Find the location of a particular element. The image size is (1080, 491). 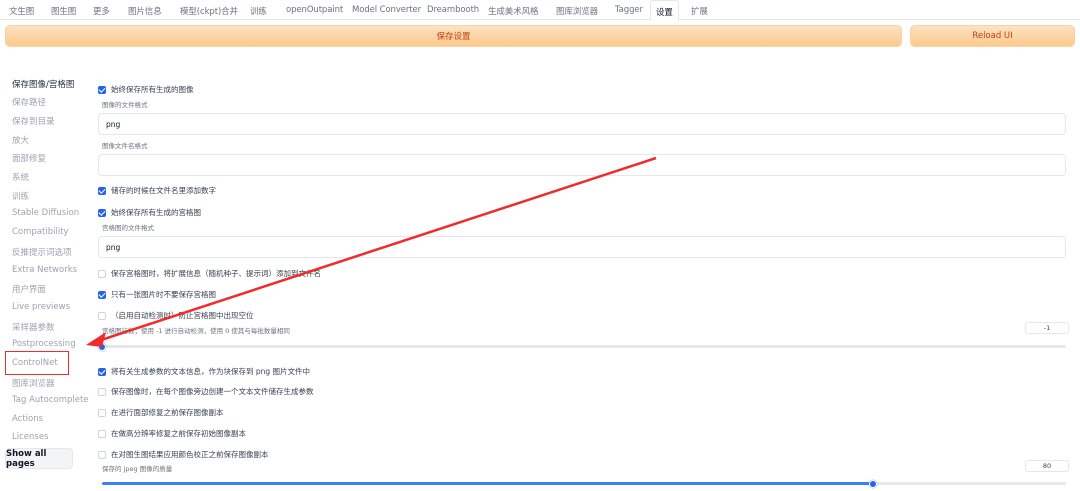

save-before-color-correction-row: 在对图生图结果应用颜色校正之前保存图像副本 is located at coordinates (183, 454).